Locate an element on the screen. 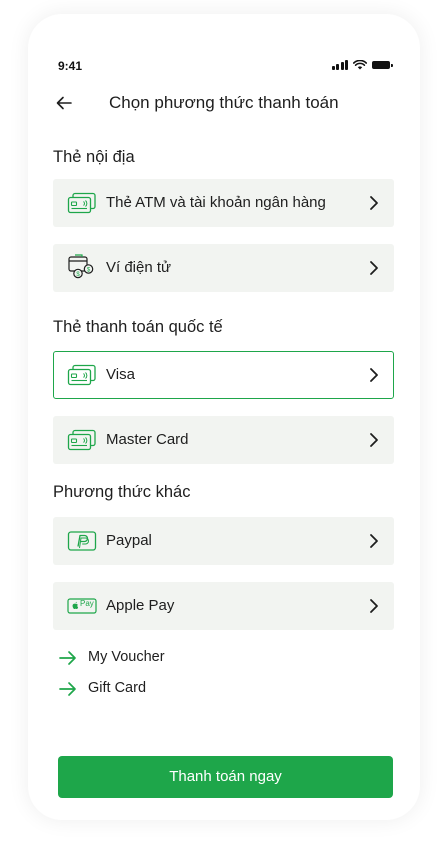  battery-icon is located at coordinates (382, 65).